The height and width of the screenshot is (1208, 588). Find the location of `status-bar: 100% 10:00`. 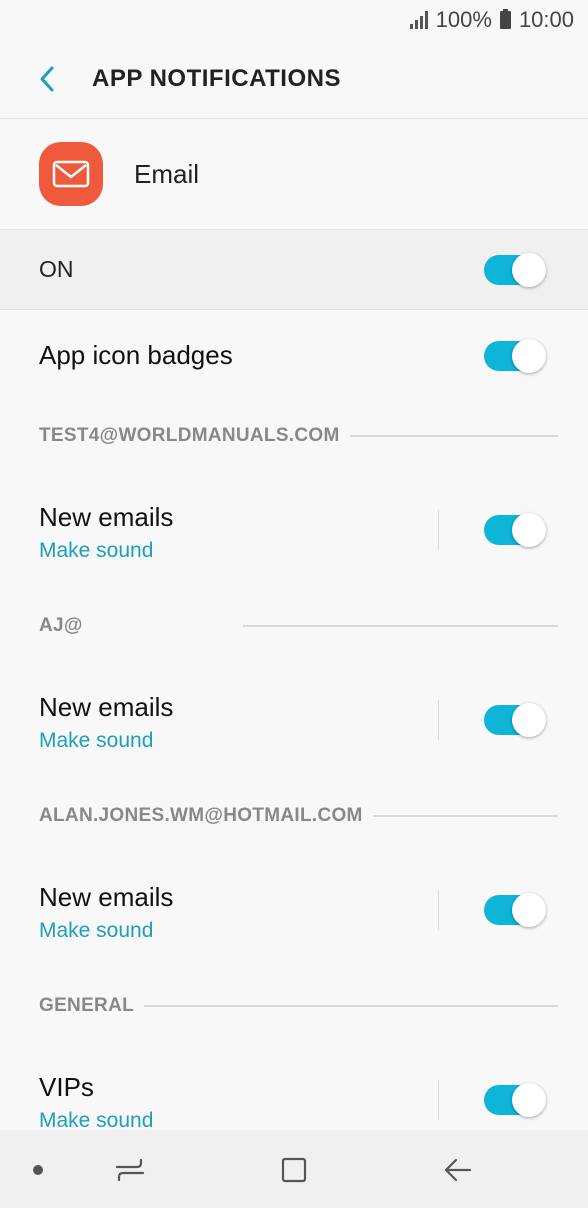

status-bar: 100% 10:00 is located at coordinates (294, 20).